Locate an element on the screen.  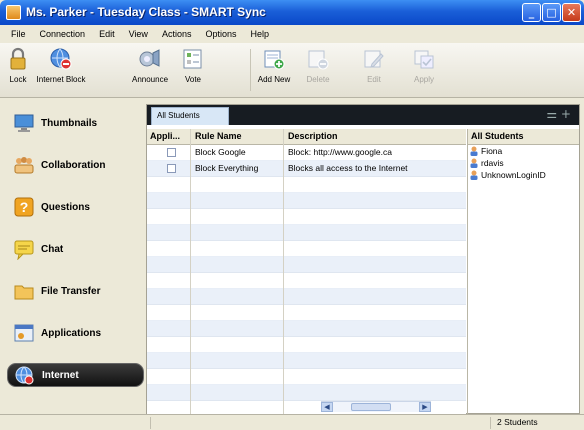
sidebar-item-file-transfer: File Transfer is located at coordinates (75, 291).